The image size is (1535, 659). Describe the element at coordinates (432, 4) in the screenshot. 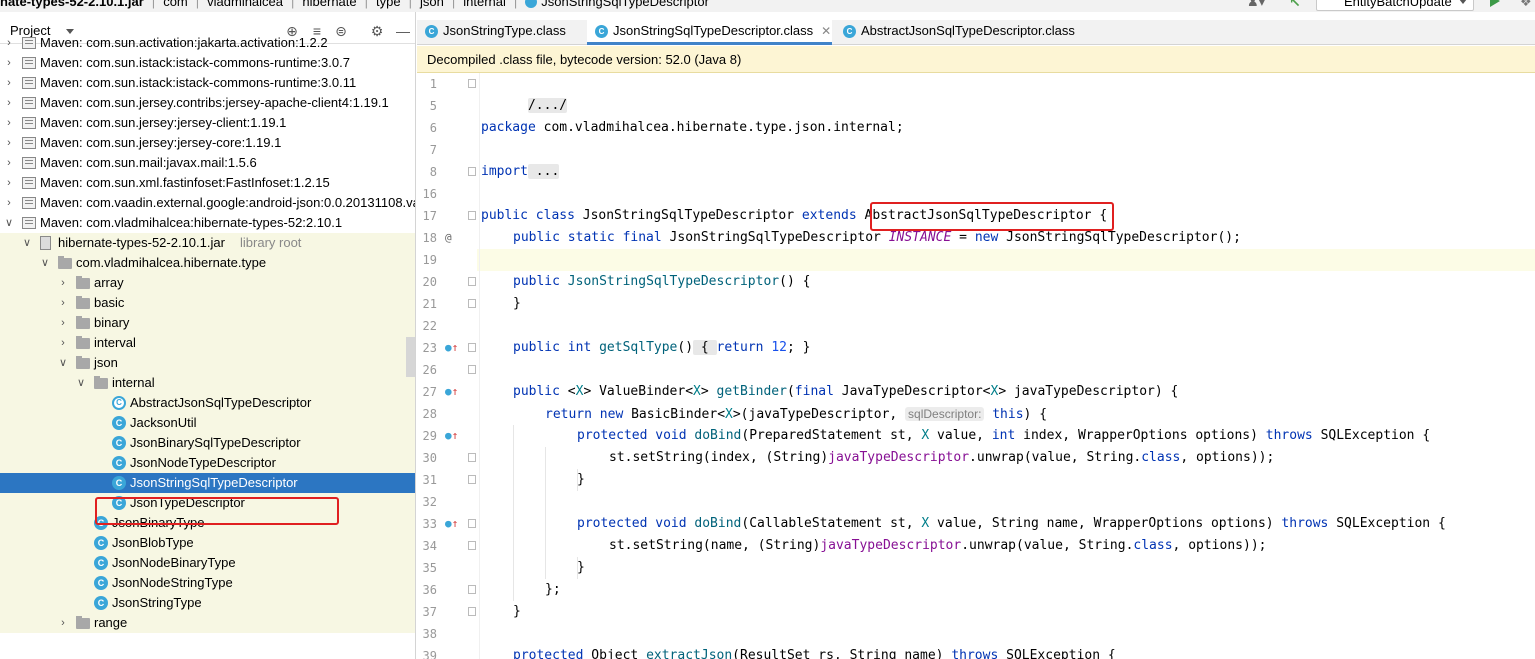

I see `breadcrumb-json: json` at that location.